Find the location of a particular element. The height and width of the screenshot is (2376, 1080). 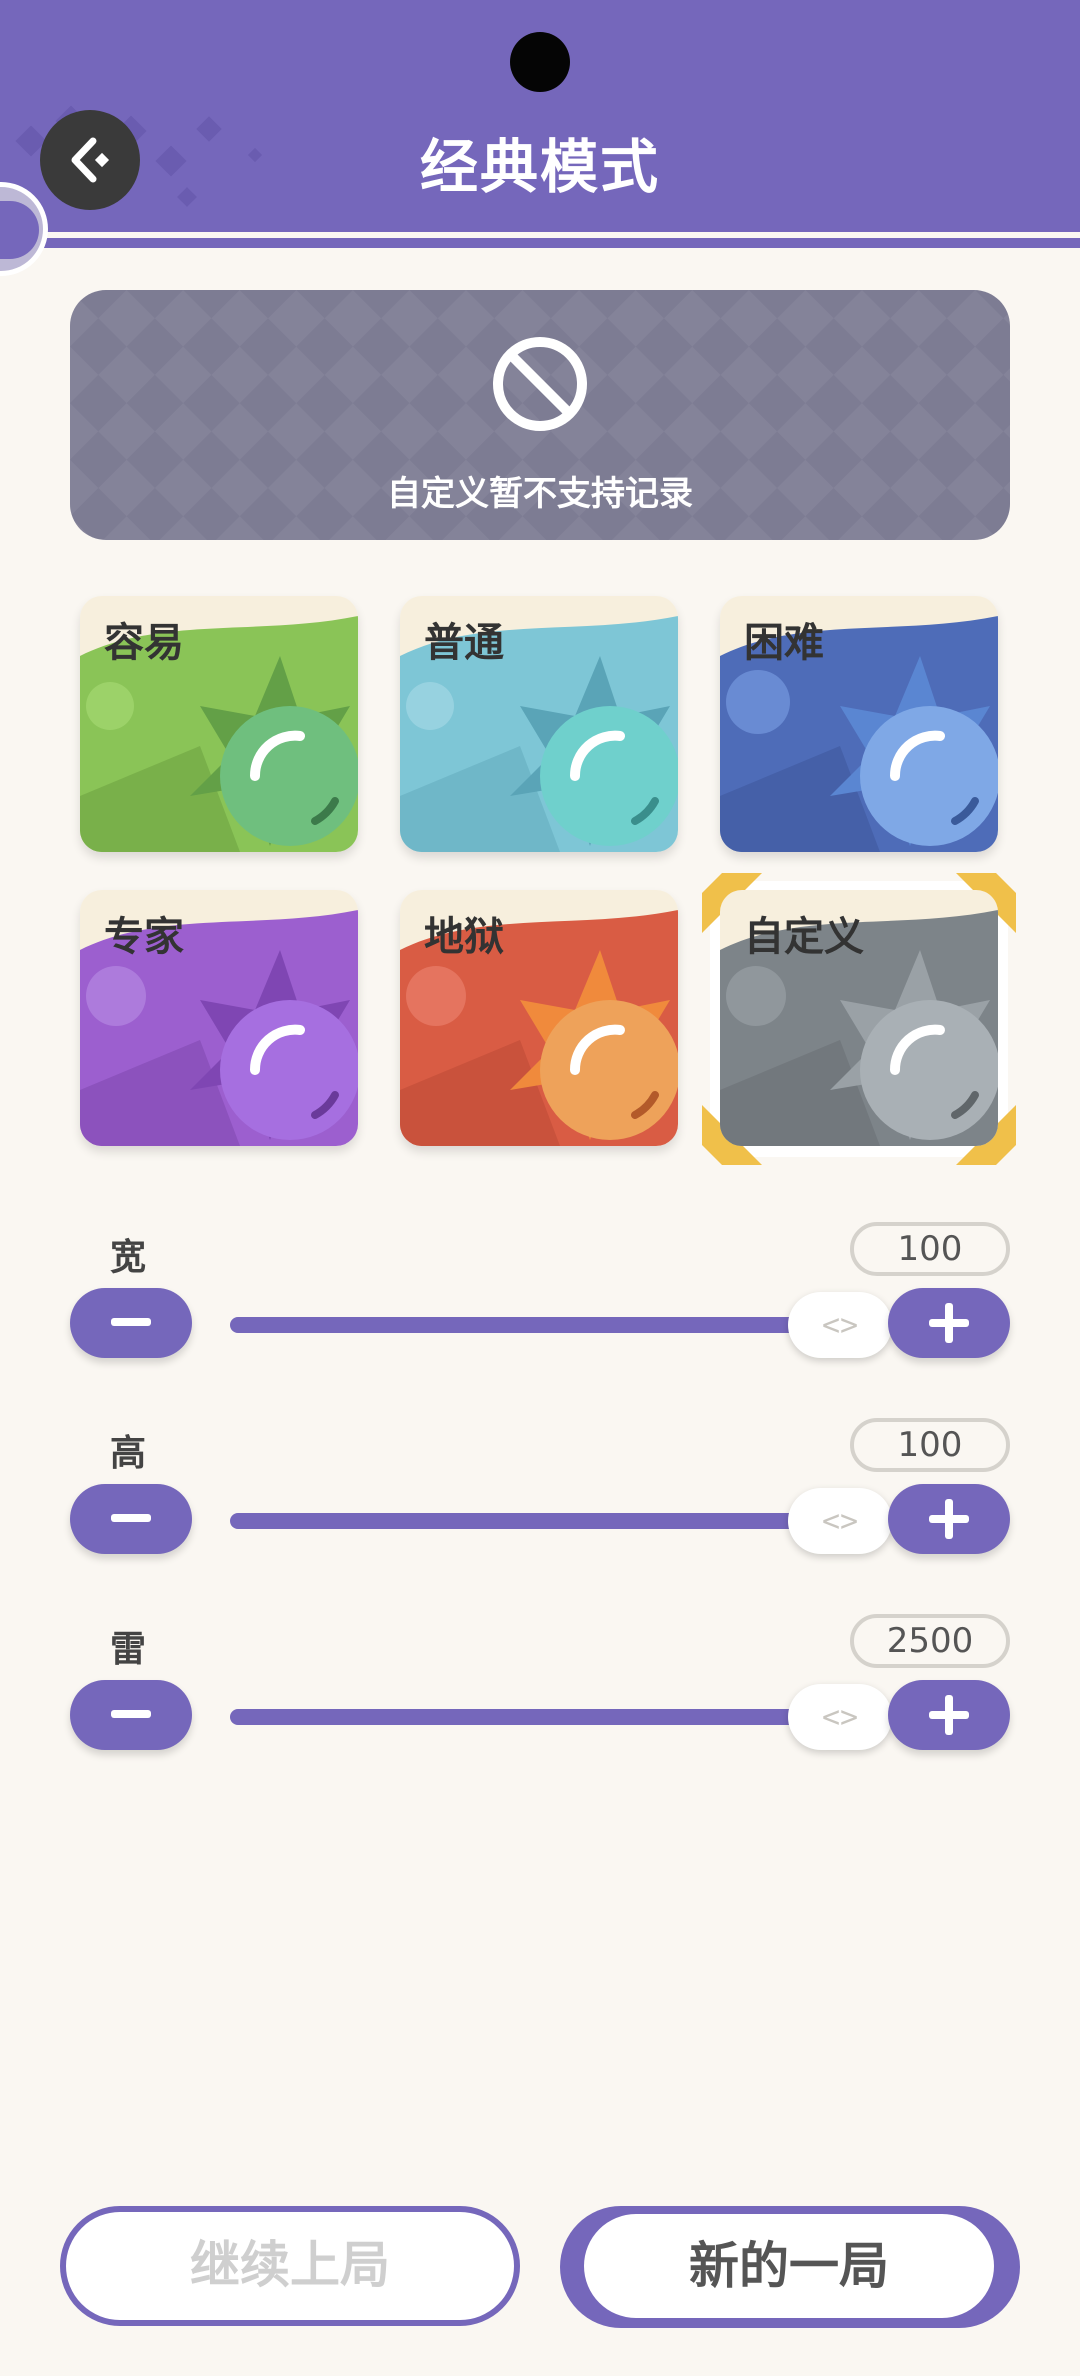

notice-text: 自定义暂不支持记录 is located at coordinates (540, 494).